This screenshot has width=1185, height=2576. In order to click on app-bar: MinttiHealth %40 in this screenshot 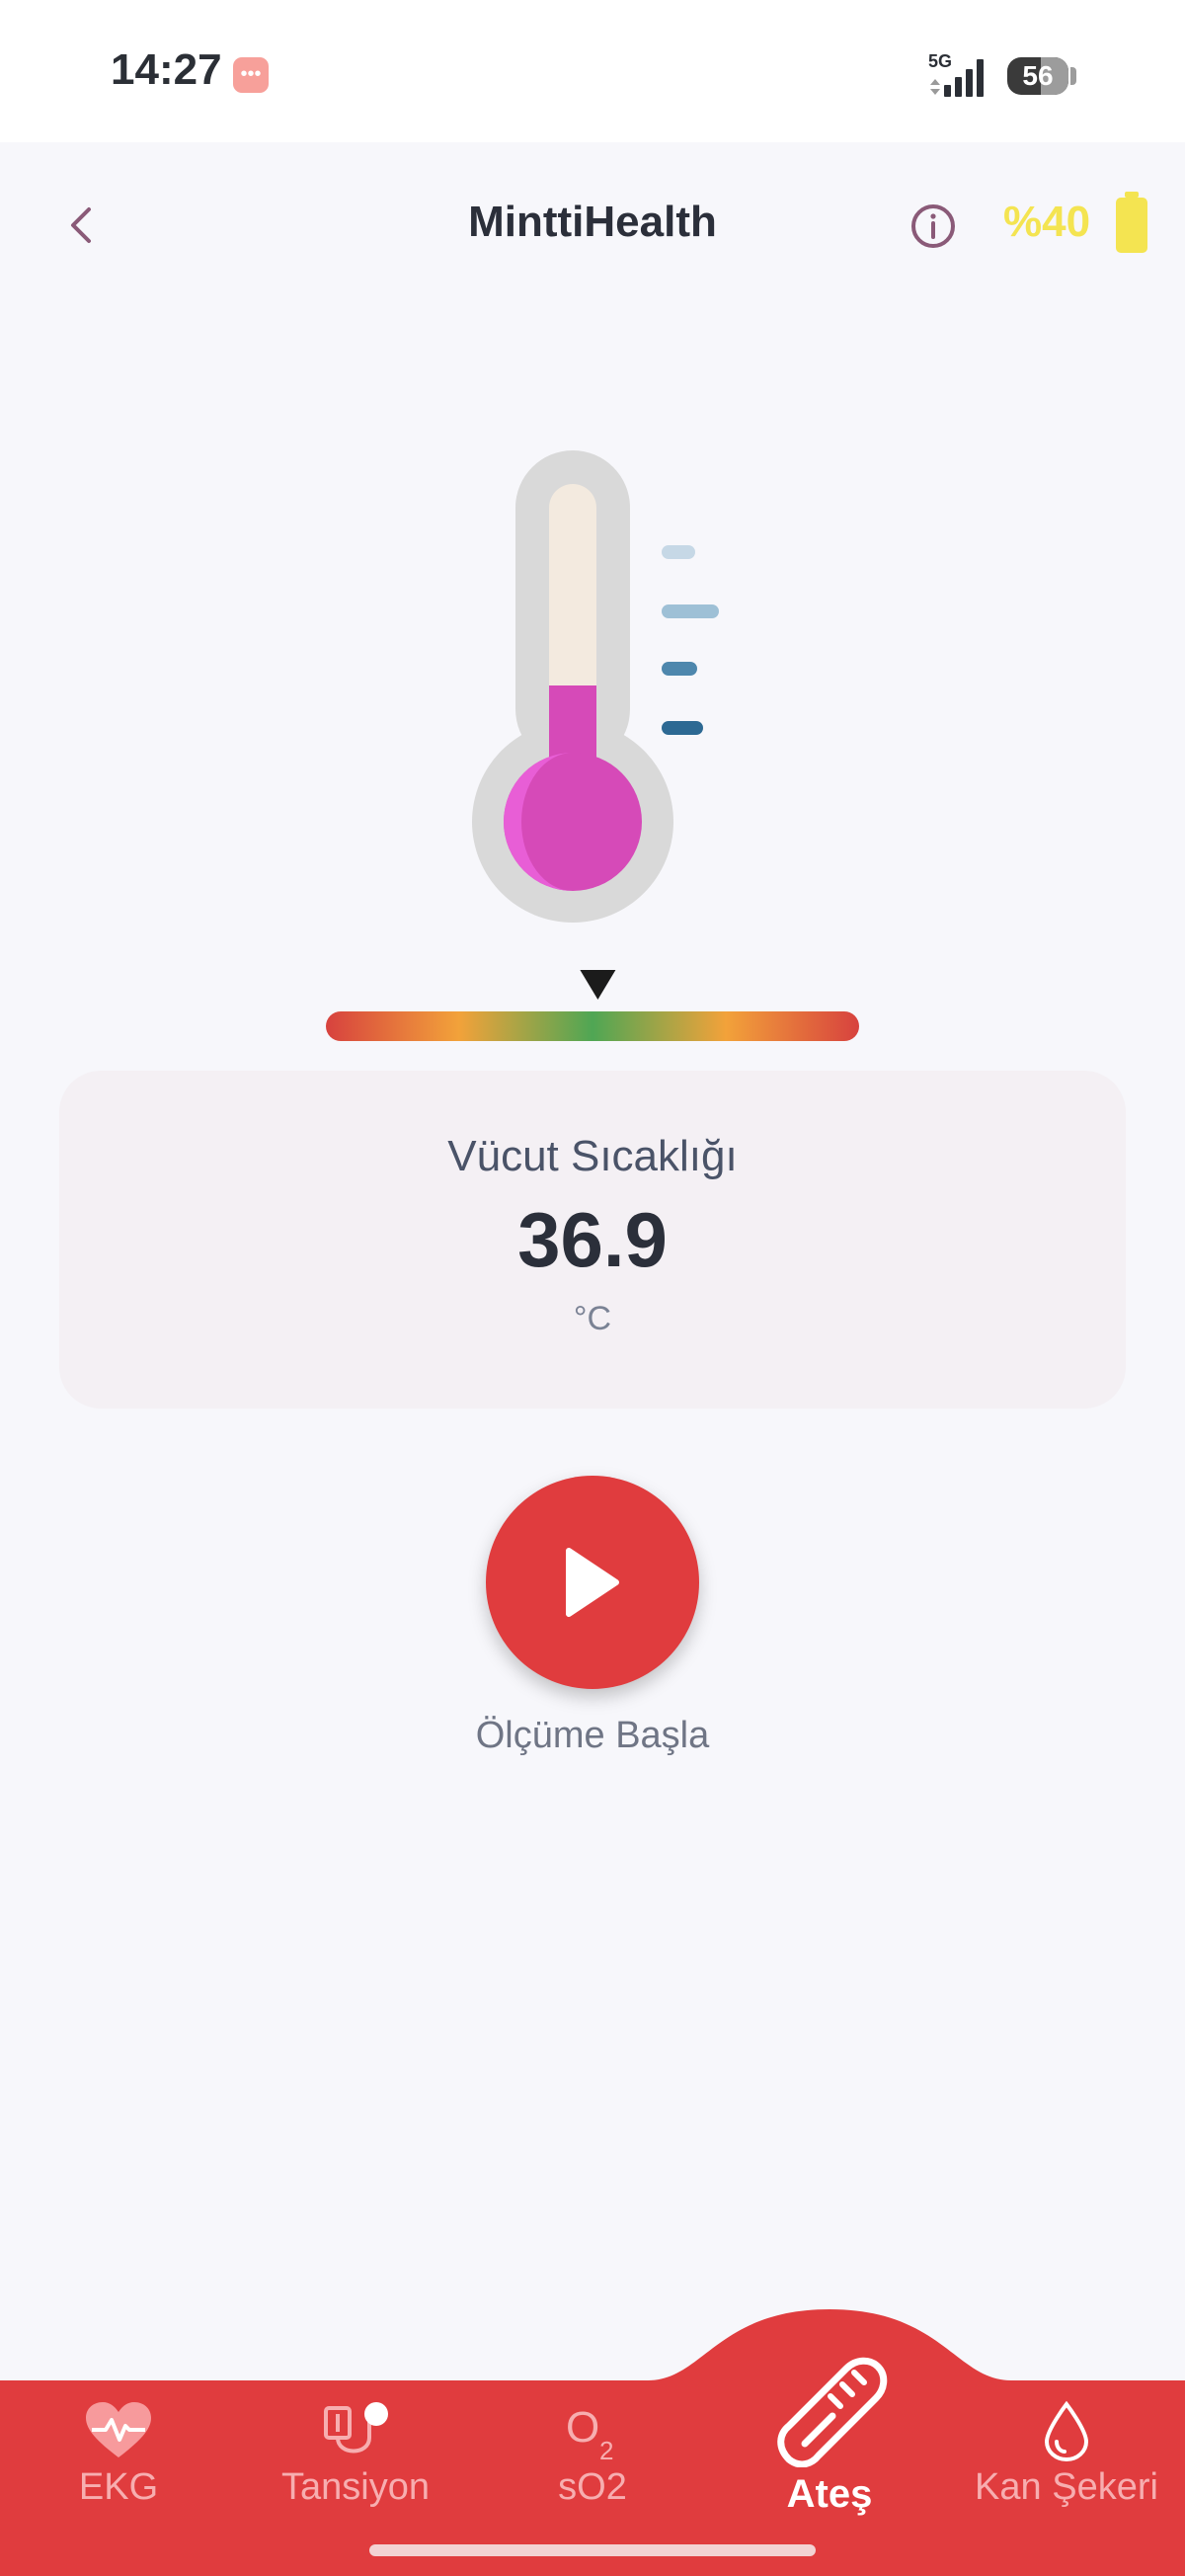, I will do `click(592, 226)`.